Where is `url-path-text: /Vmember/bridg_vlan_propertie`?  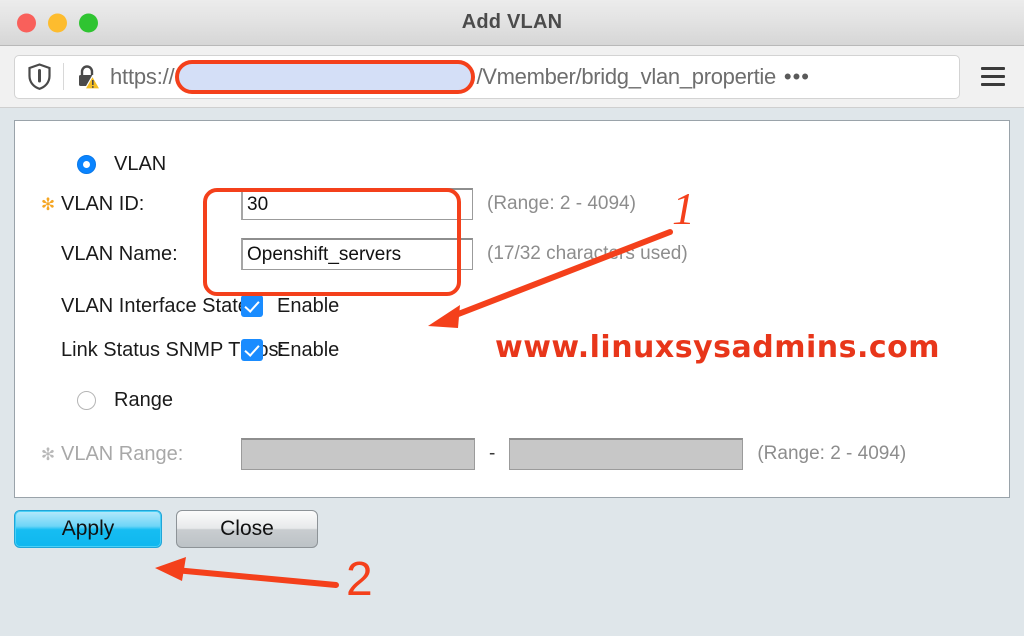 url-path-text: /Vmember/bridg_vlan_propertie is located at coordinates (626, 76).